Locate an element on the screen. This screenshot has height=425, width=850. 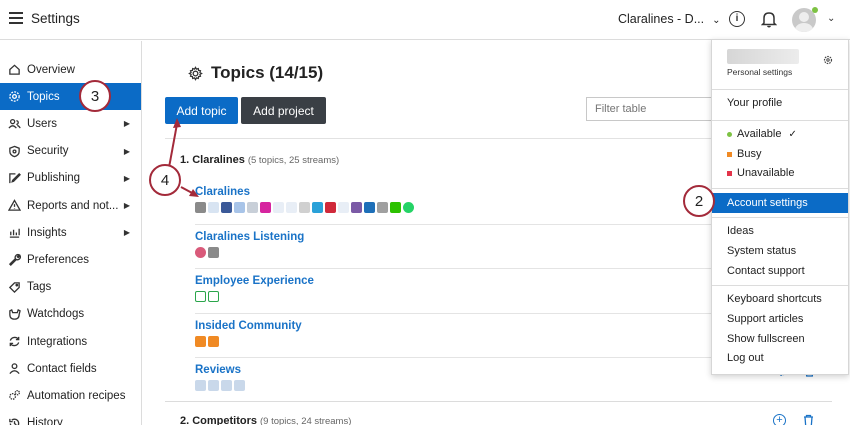
your-profile-item: Your profile is located at coordinates (780, 103).